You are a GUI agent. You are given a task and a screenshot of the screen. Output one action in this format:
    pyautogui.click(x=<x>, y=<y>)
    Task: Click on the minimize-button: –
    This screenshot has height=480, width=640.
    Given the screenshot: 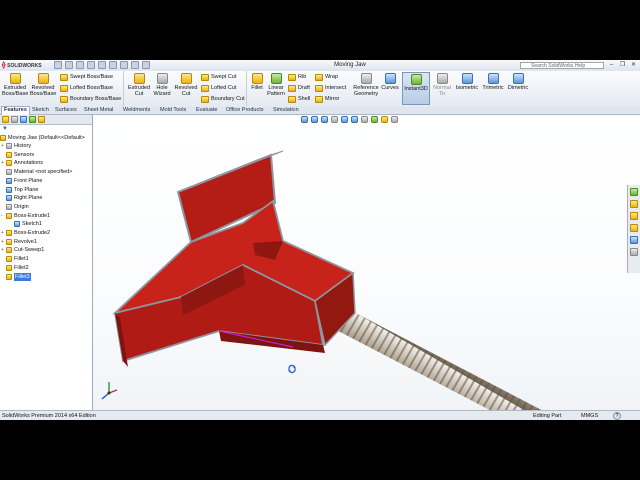 What is the action you would take?
    pyautogui.click(x=611, y=65)
    